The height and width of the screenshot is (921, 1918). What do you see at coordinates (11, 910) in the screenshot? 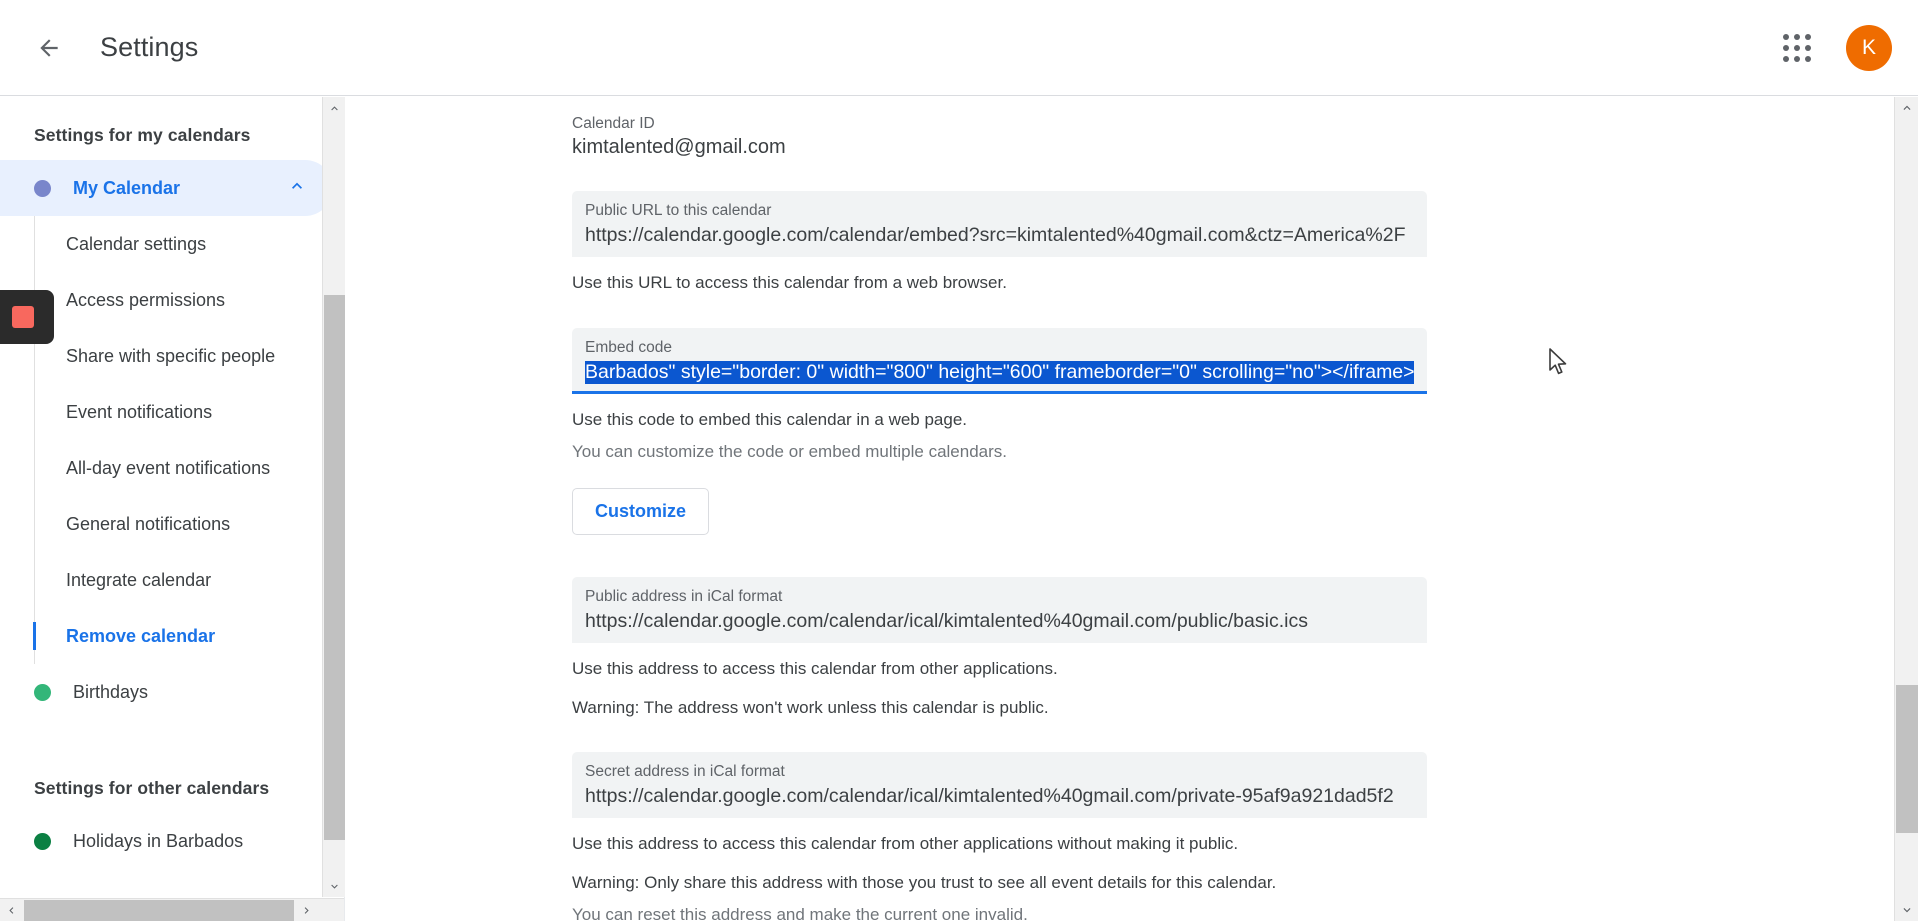
I see `chevron-left-icon` at bounding box center [11, 910].